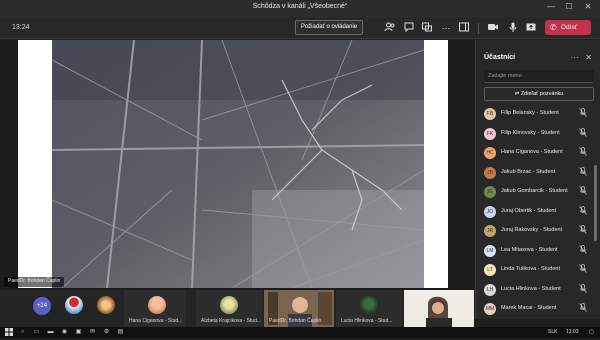  I want to click on avatar: HC, so click(490, 153).